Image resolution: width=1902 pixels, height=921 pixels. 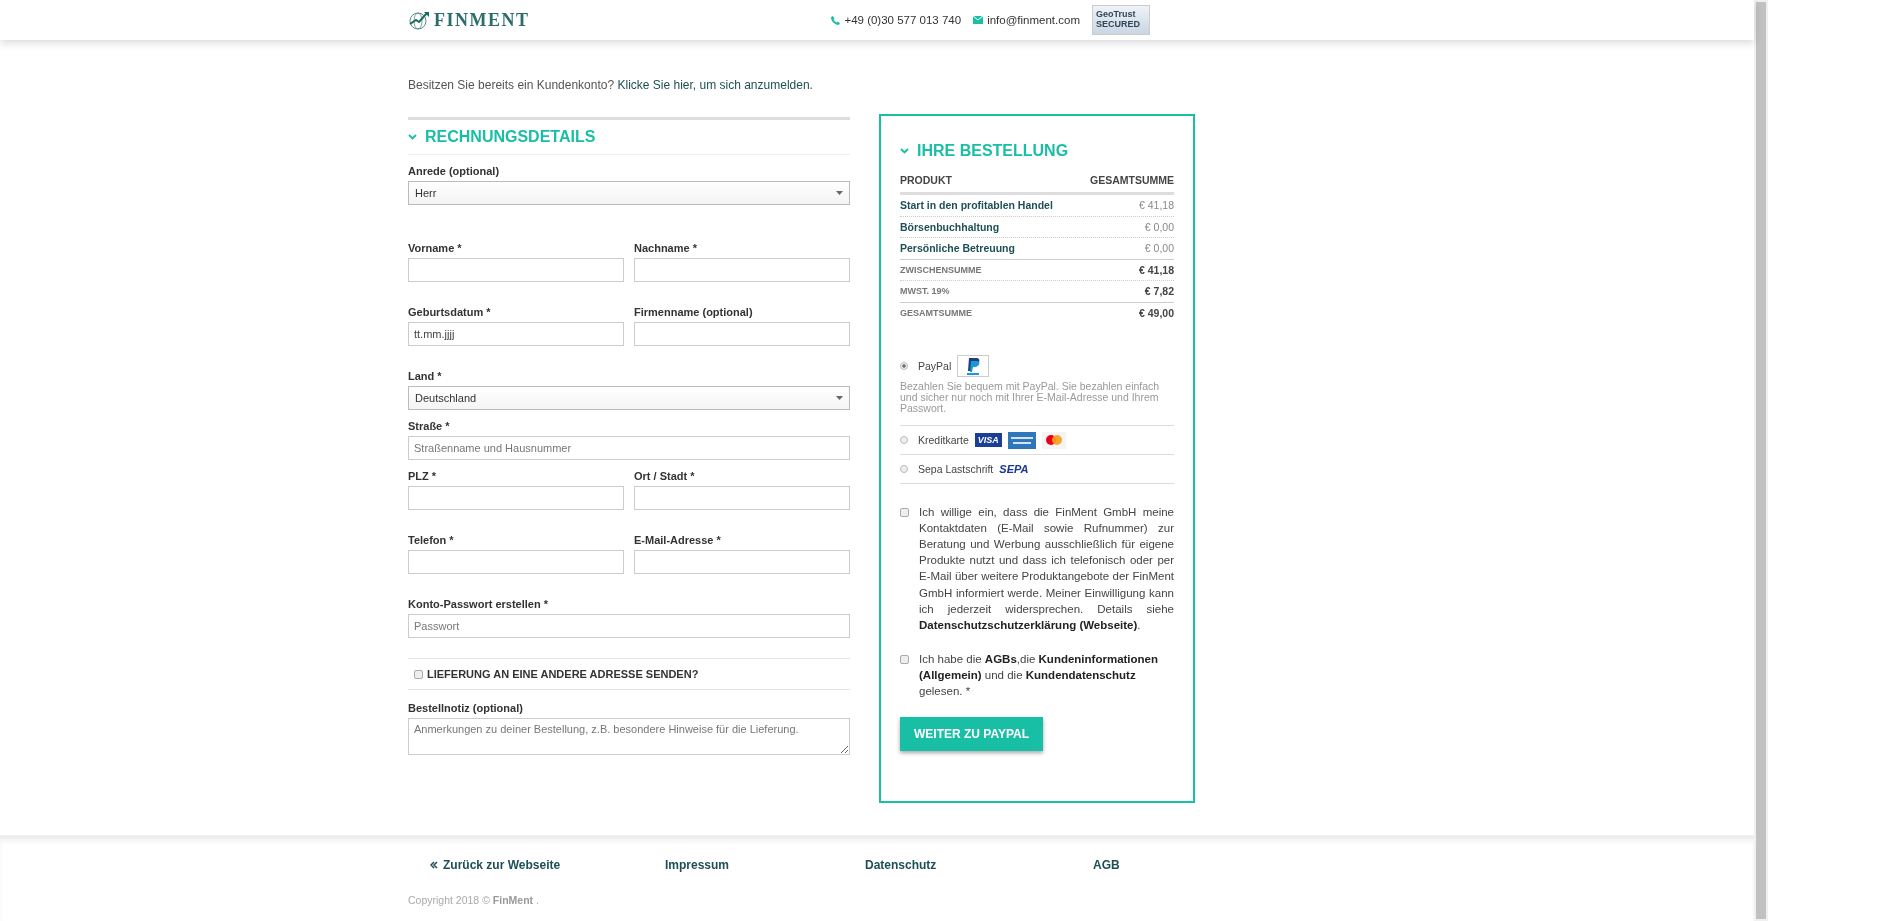 I want to click on field-label: Nachname *, so click(x=666, y=248).